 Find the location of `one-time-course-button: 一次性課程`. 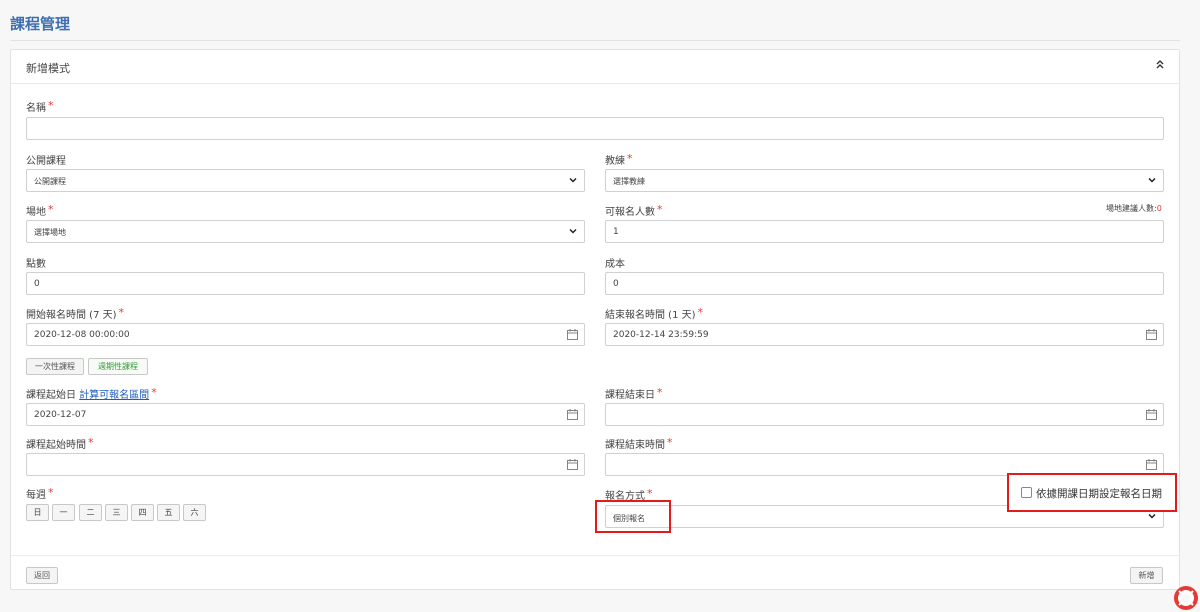

one-time-course-button: 一次性課程 is located at coordinates (55, 366).